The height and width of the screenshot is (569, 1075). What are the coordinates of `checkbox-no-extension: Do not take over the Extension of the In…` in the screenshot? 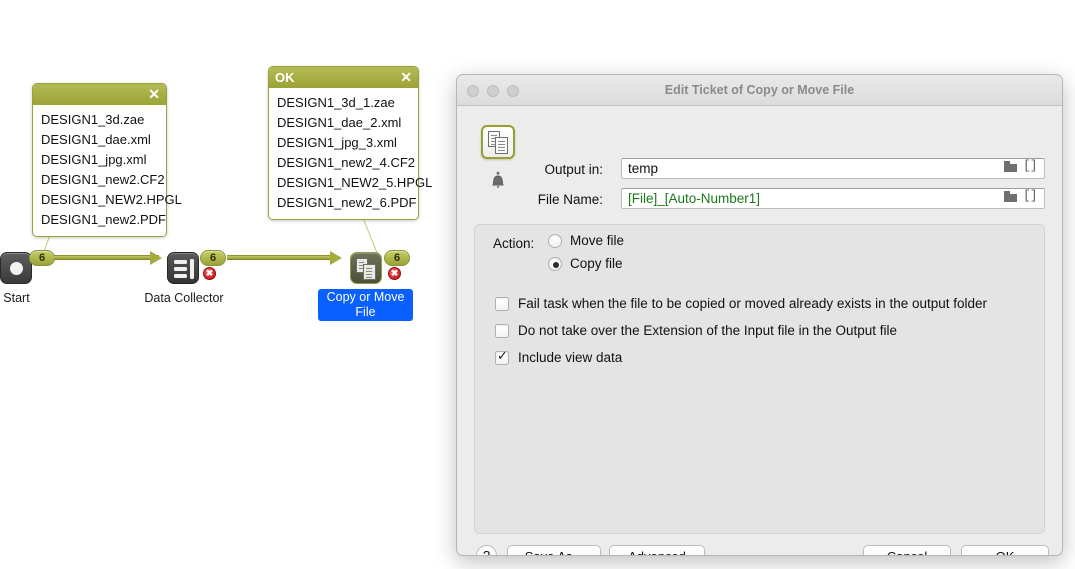 It's located at (696, 330).